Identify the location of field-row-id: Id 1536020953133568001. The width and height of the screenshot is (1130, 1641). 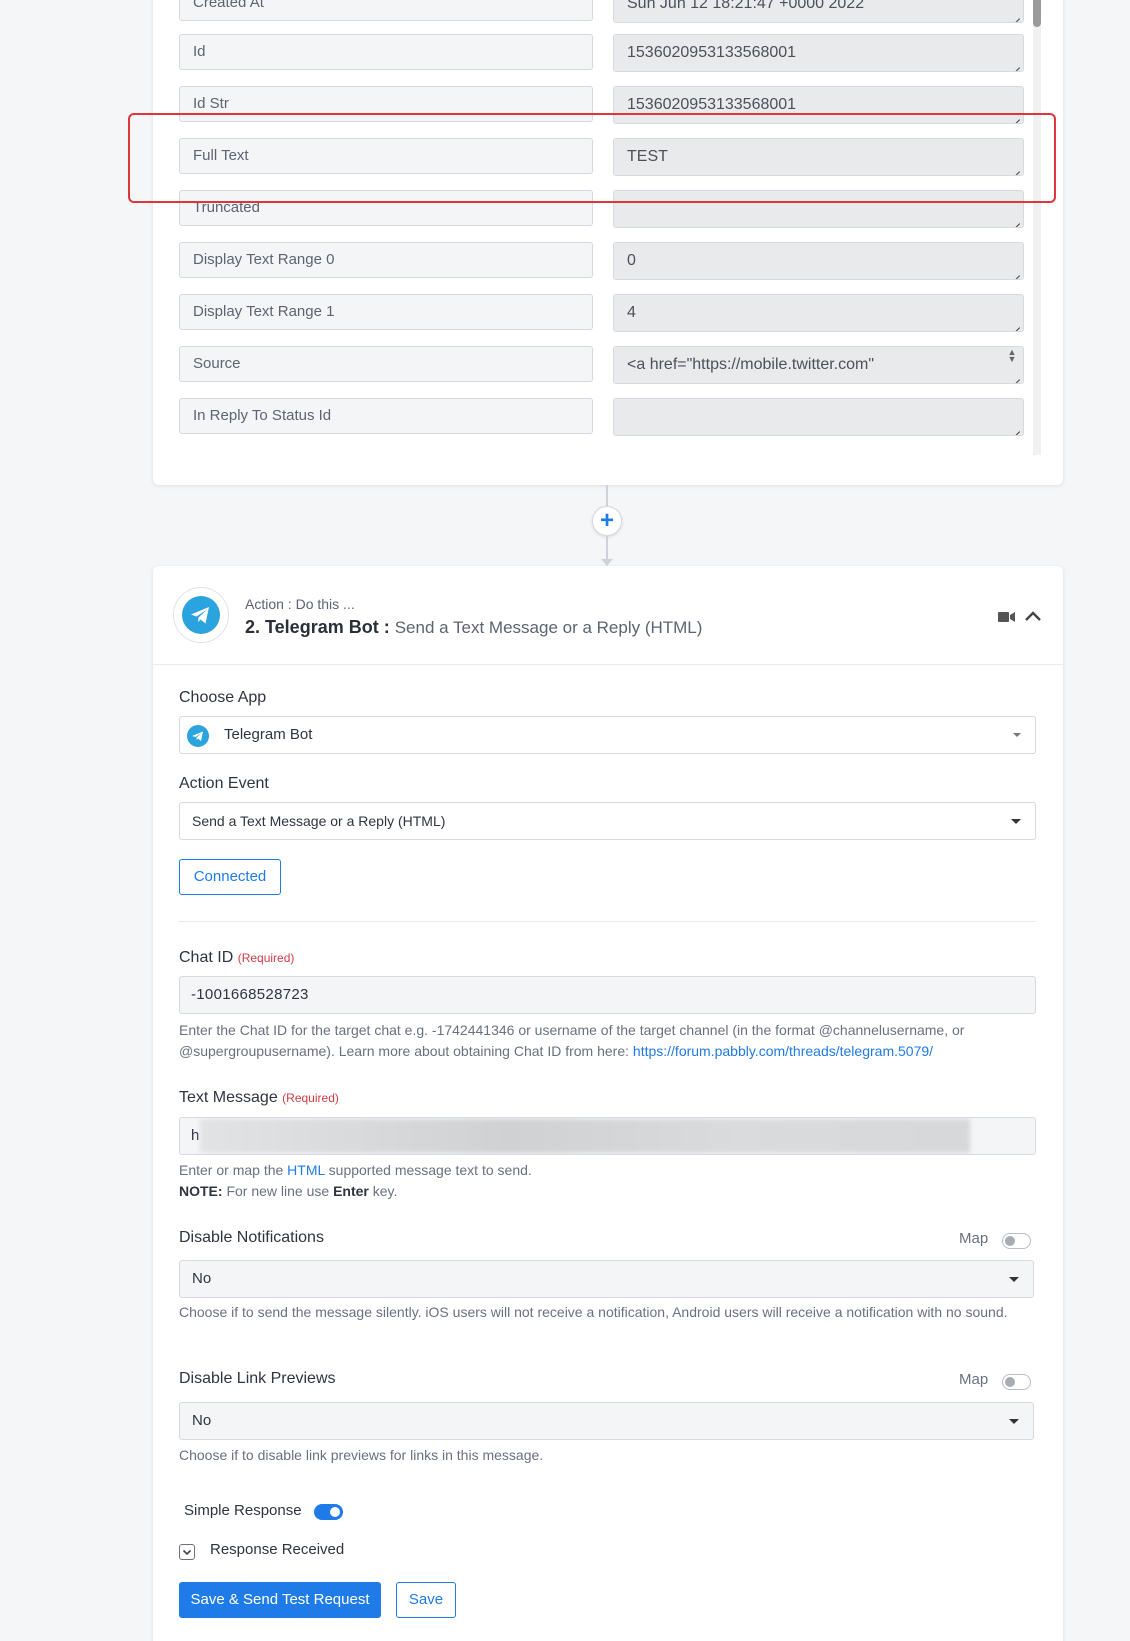
(601, 53).